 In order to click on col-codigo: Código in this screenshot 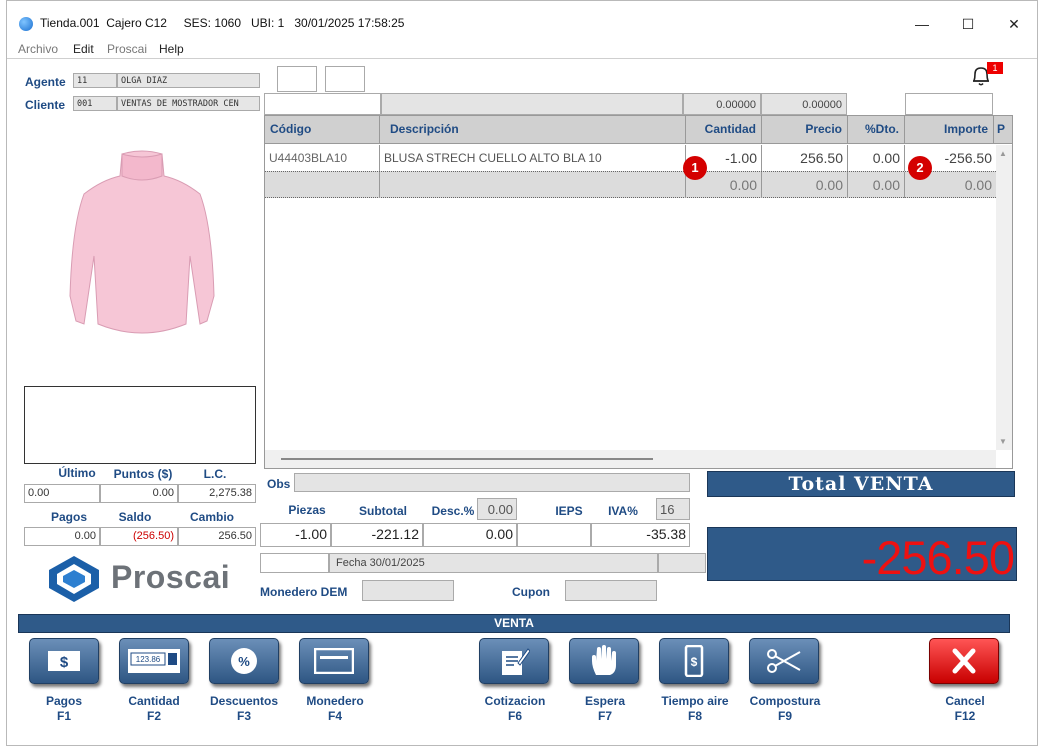, I will do `click(322, 130)`.